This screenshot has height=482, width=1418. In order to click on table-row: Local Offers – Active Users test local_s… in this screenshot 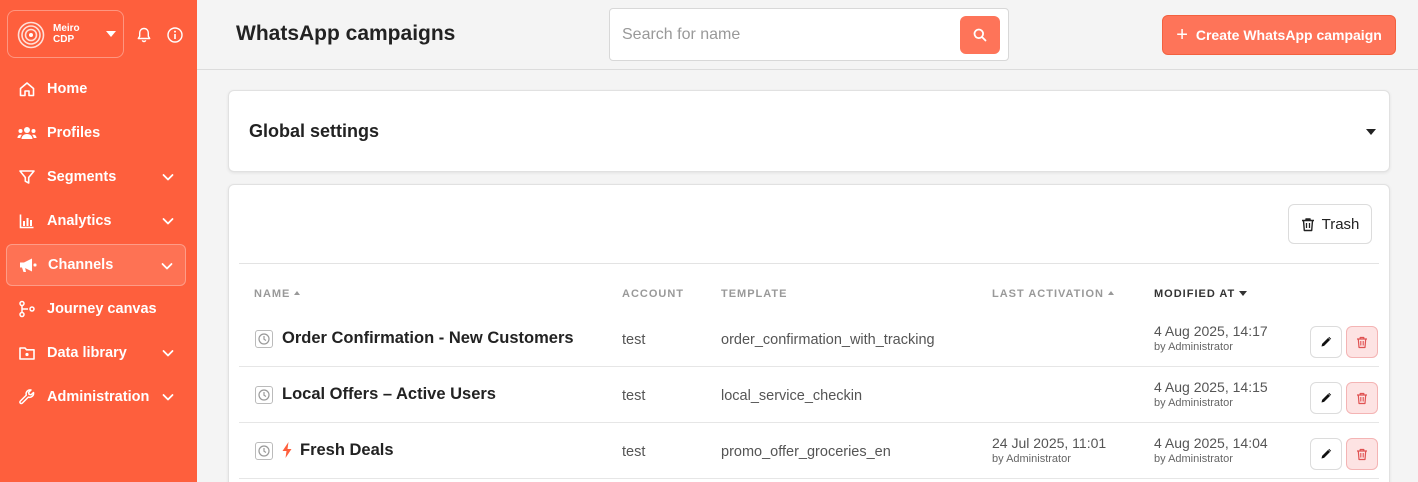, I will do `click(809, 395)`.